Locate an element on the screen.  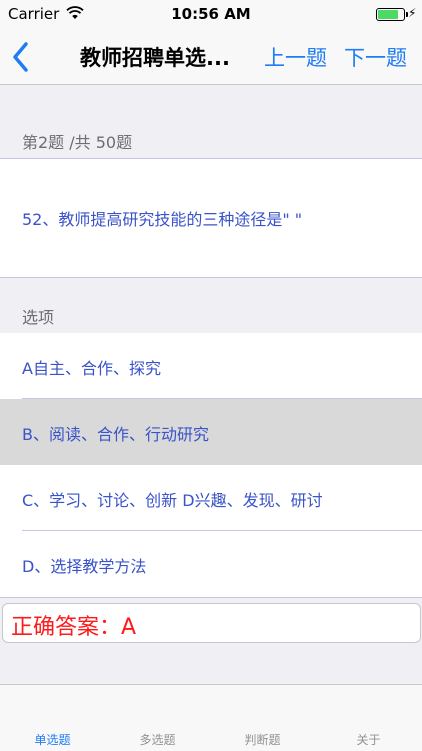
divider is located at coordinates (211, 597).